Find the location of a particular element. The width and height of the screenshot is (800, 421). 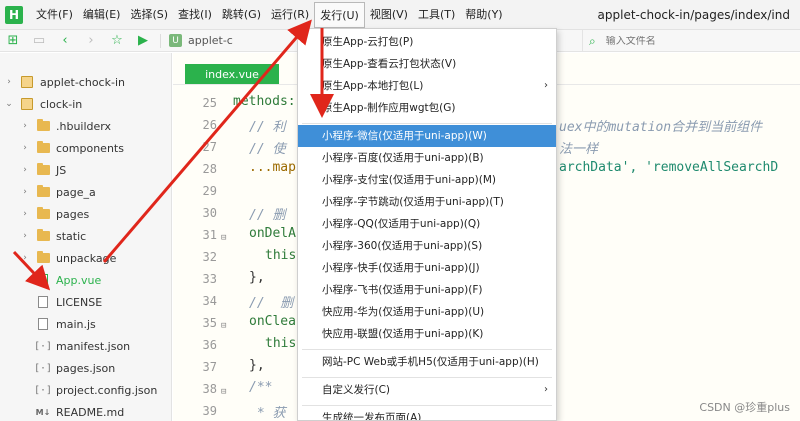

back-icon: ‹ is located at coordinates (65, 41).